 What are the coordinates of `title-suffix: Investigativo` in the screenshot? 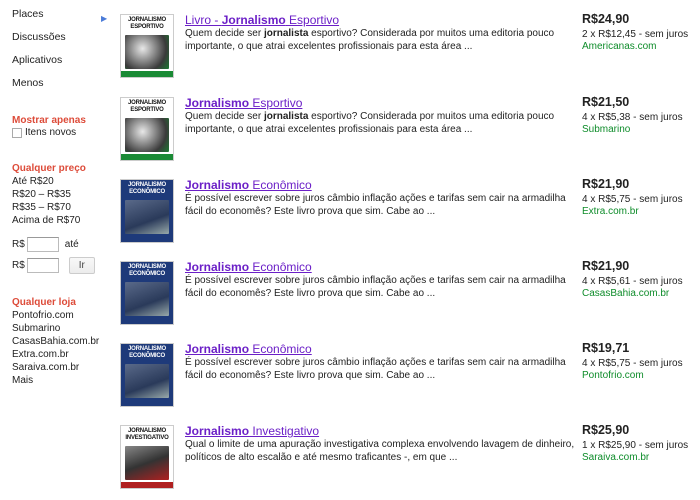 It's located at (284, 431).